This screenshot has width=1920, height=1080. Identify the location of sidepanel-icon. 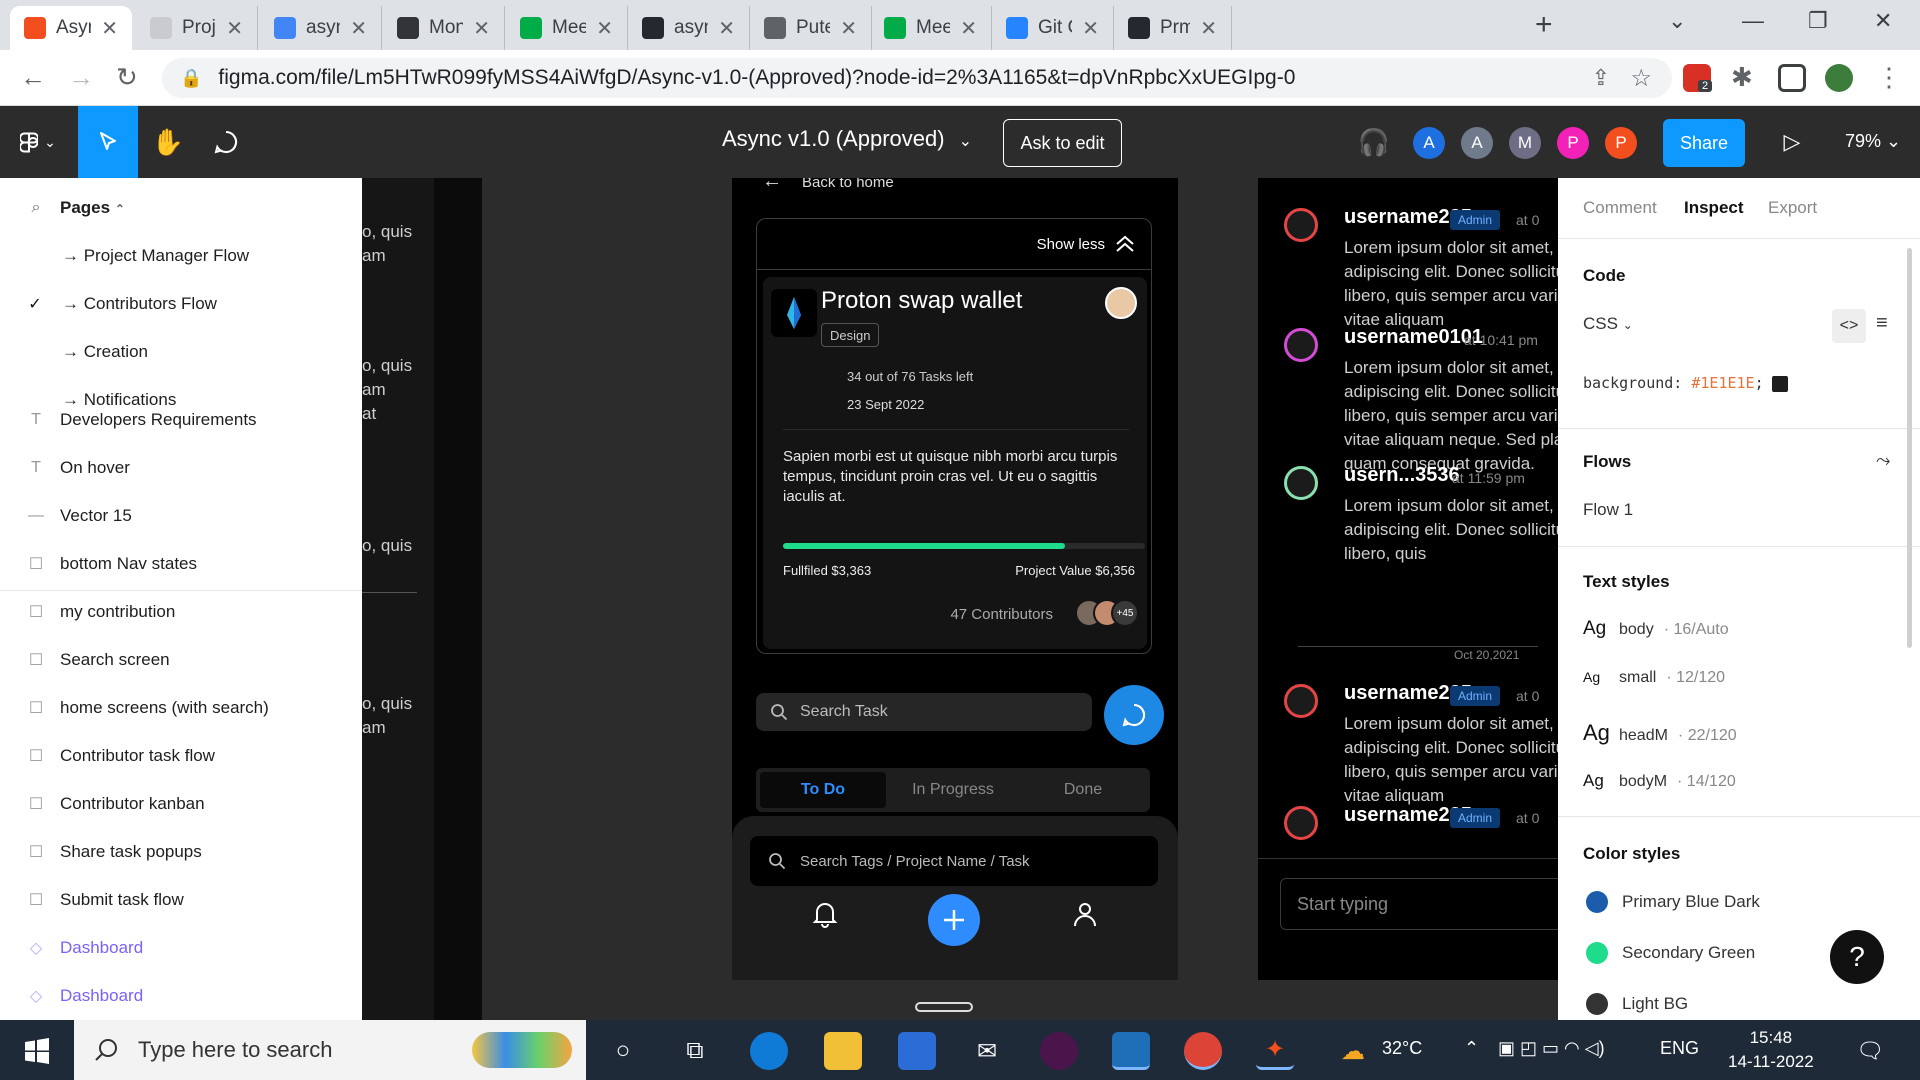
(1792, 78).